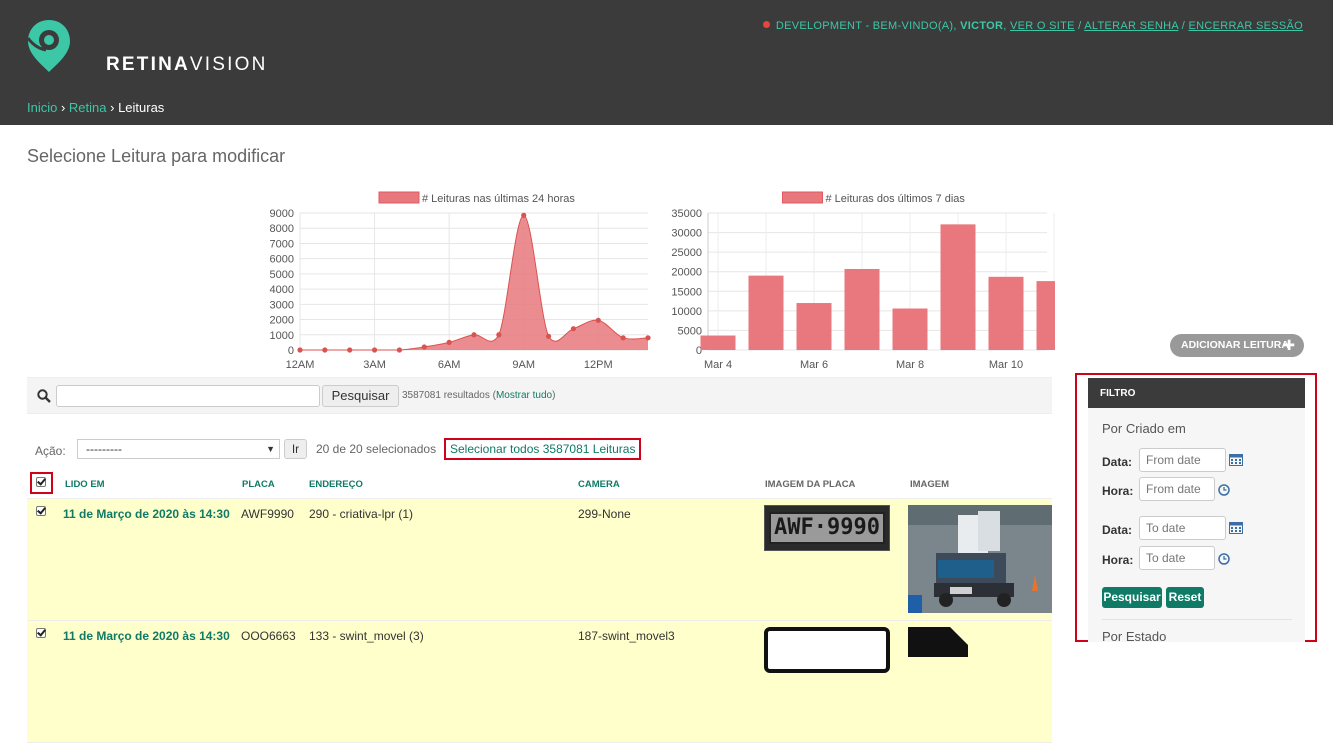 This screenshot has height=743, width=1333. Describe the element at coordinates (1245, 26) in the screenshot. I see `logout-link: ENCERRAR SESSÃO` at that location.